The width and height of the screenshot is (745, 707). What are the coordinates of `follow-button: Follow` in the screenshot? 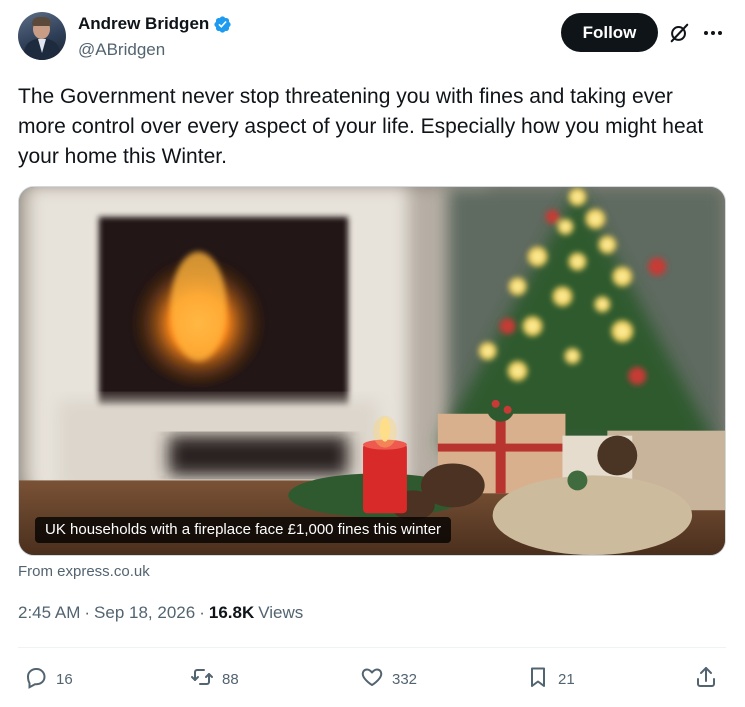 It's located at (609, 32).